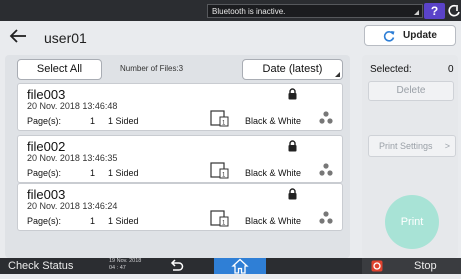 This screenshot has width=461, height=279. Describe the element at coordinates (117, 268) in the screenshot. I see `clock-time: 04 : 47` at that location.